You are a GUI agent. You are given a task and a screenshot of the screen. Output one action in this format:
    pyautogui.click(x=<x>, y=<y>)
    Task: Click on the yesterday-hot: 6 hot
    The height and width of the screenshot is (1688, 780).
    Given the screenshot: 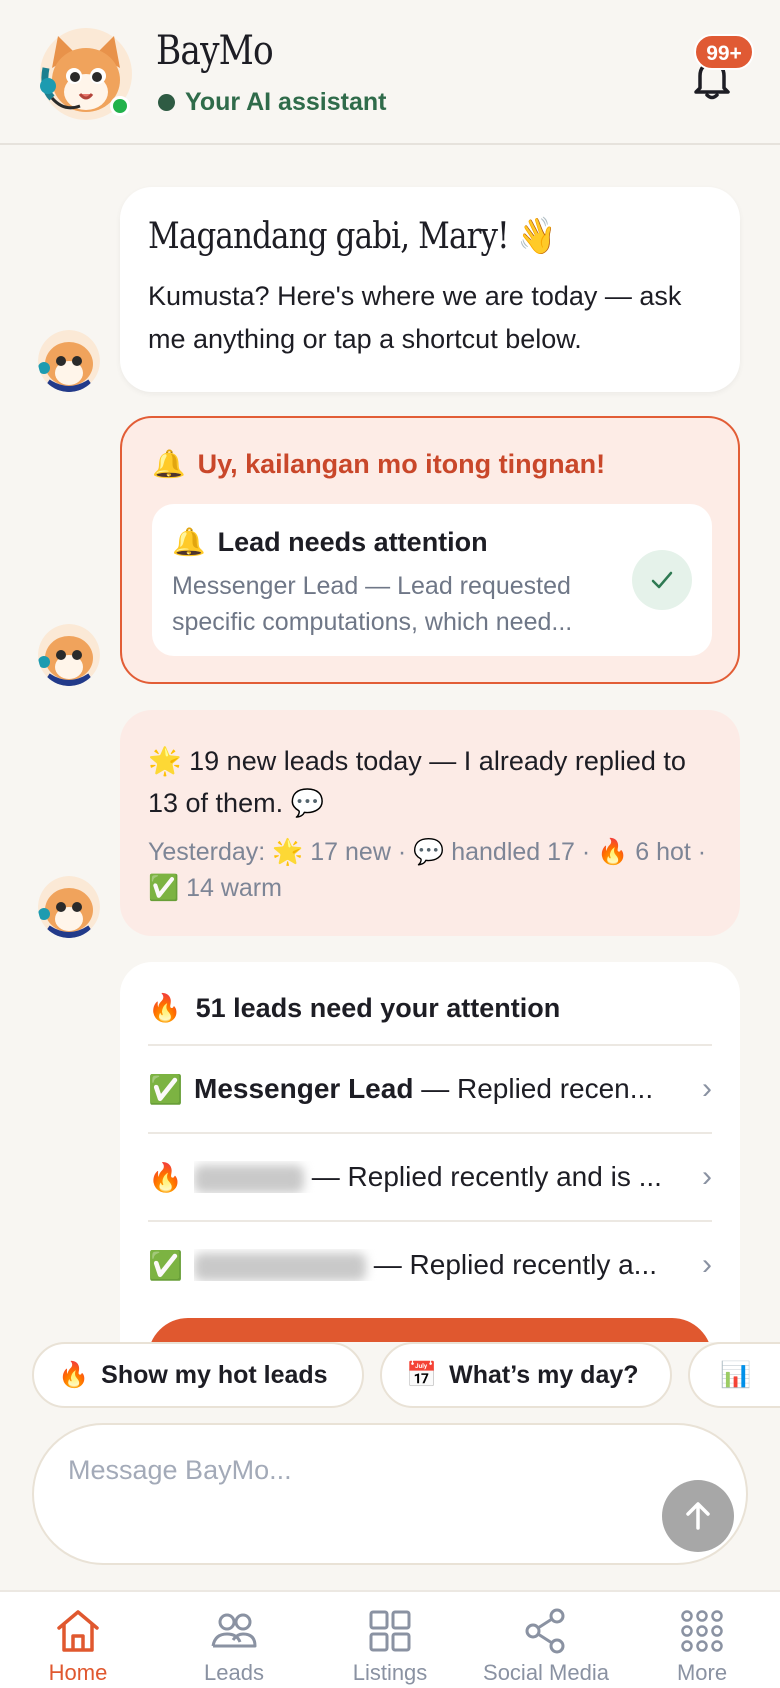 What is the action you would take?
    pyautogui.click(x=663, y=852)
    